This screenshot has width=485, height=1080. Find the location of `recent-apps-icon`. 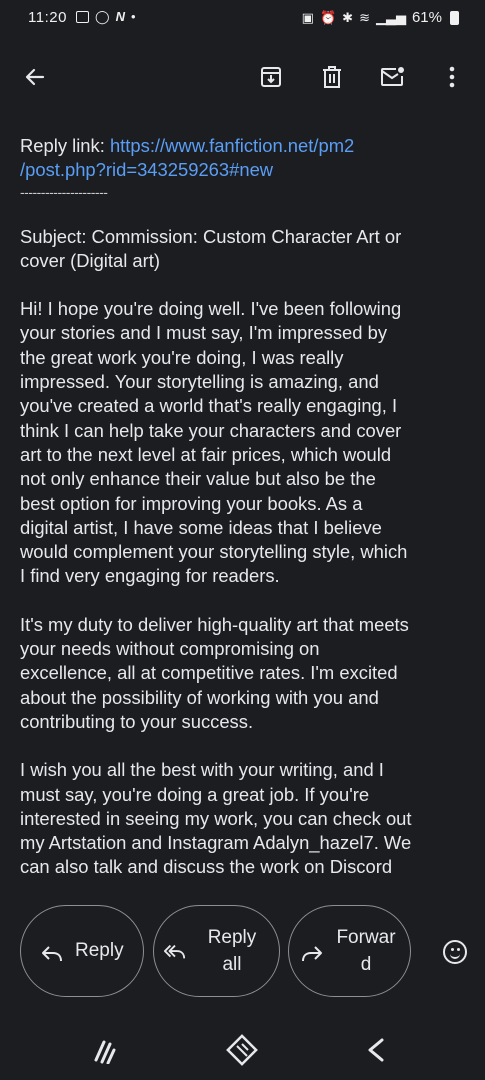

recent-apps-icon is located at coordinates (105, 1052).